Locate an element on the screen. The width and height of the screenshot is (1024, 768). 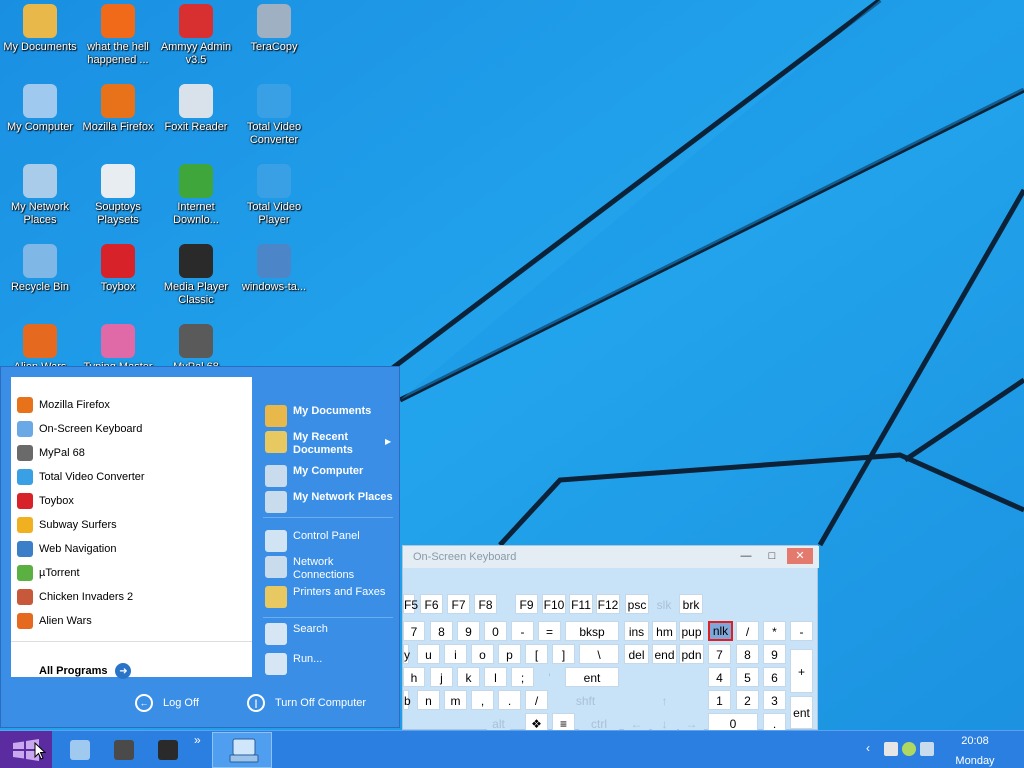
desktop-icon: Media Player Classic is located at coordinates (196, 278).